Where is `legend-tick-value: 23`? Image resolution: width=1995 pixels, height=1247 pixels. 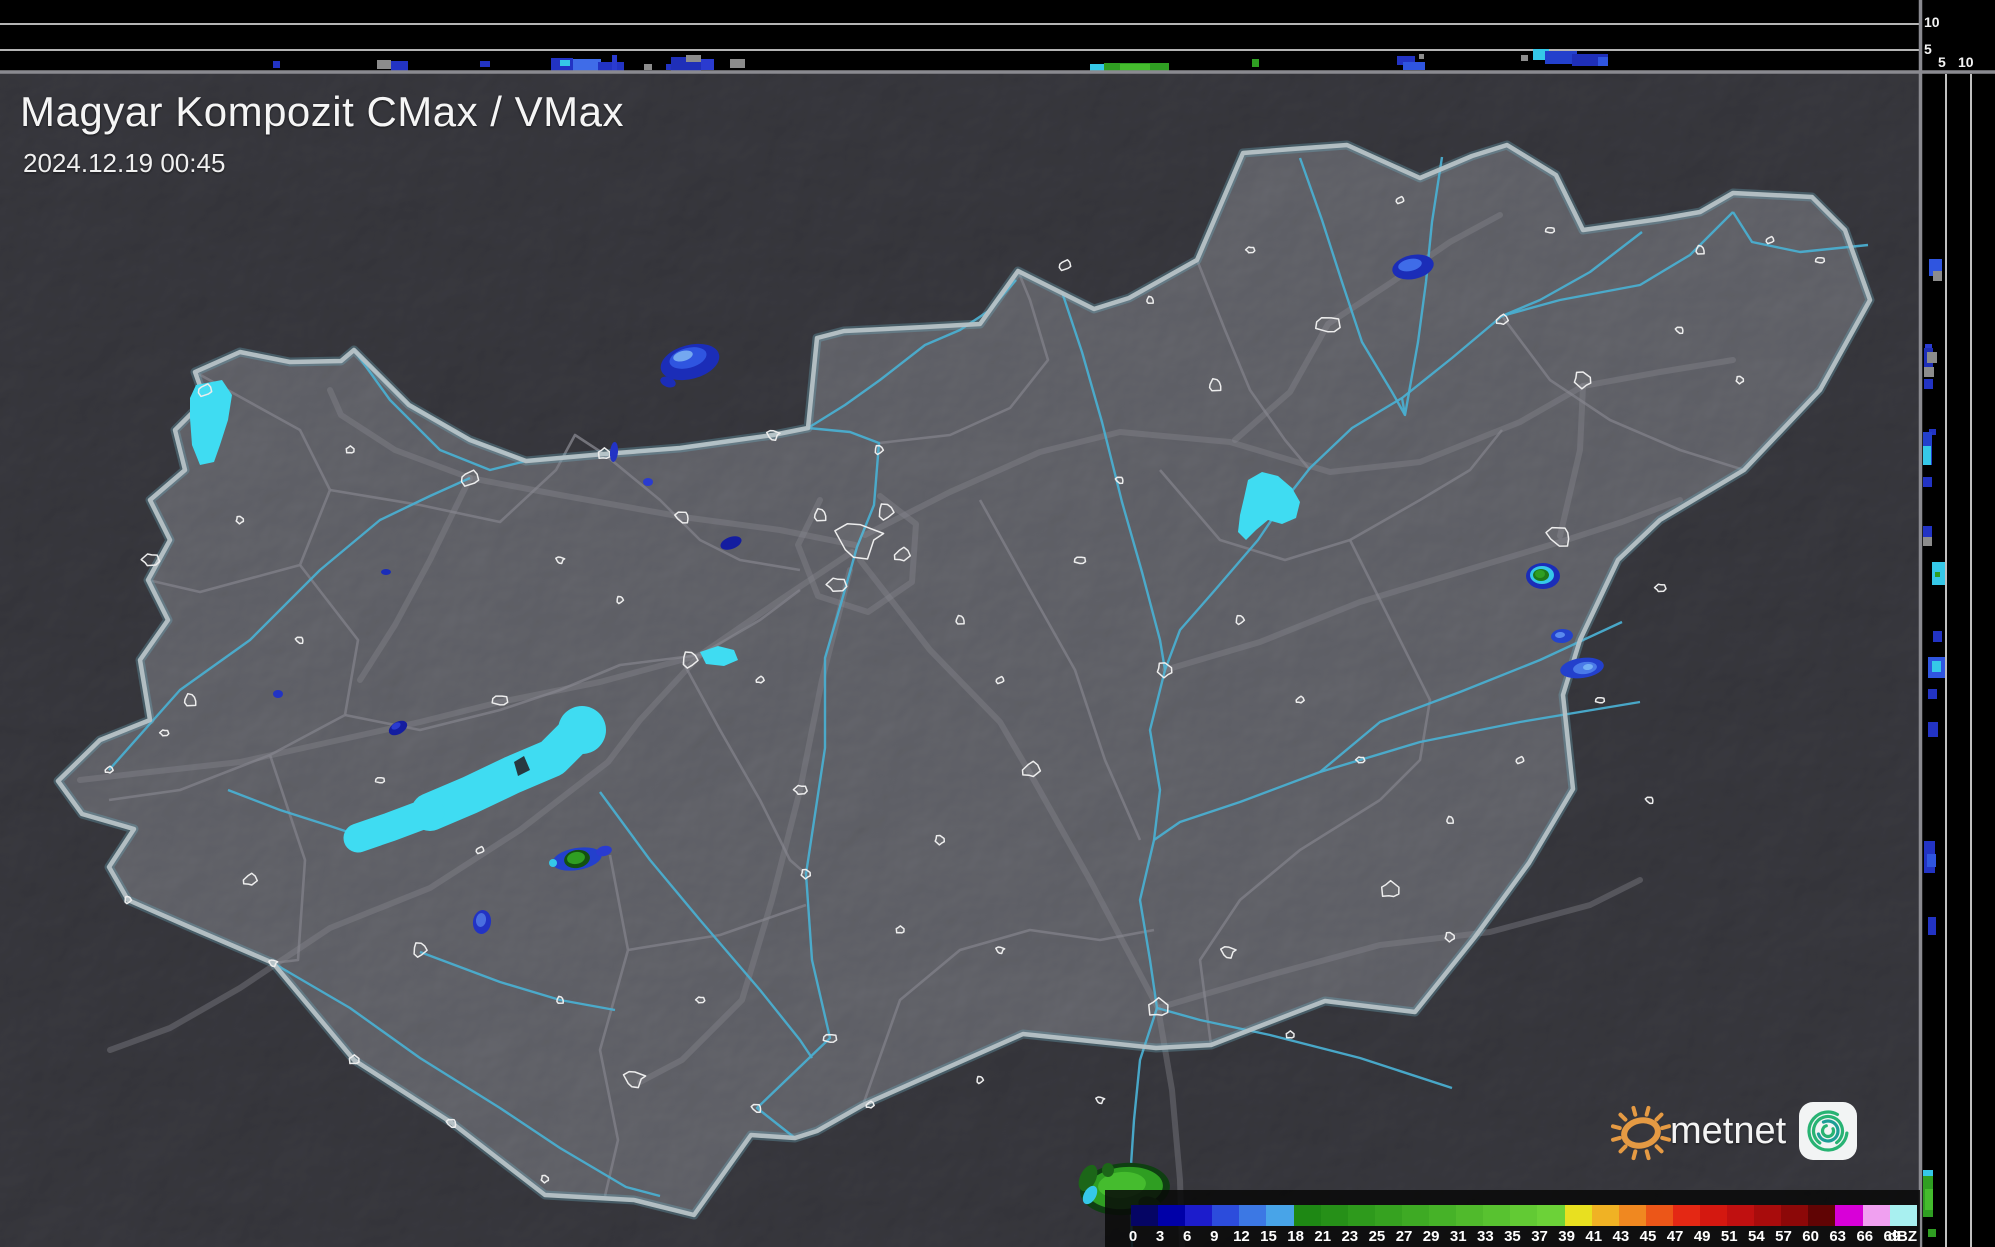 legend-tick-value: 23 is located at coordinates (1350, 1236).